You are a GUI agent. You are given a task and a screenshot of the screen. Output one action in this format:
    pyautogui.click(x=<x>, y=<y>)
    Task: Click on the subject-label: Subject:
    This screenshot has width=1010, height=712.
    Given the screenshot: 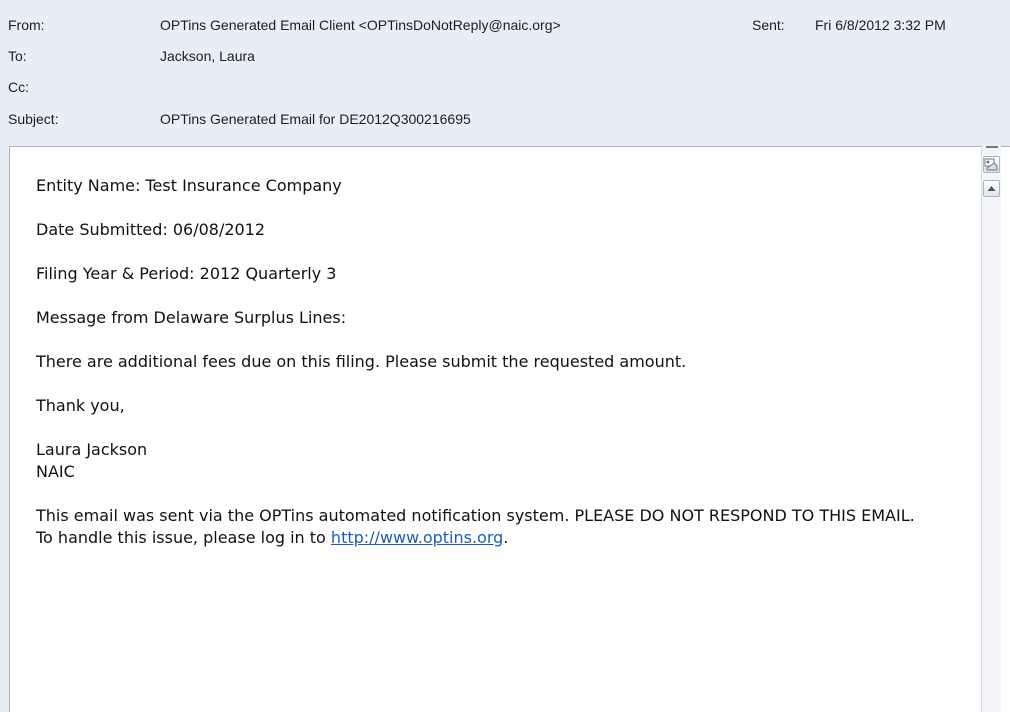 What is the action you would take?
    pyautogui.click(x=33, y=119)
    